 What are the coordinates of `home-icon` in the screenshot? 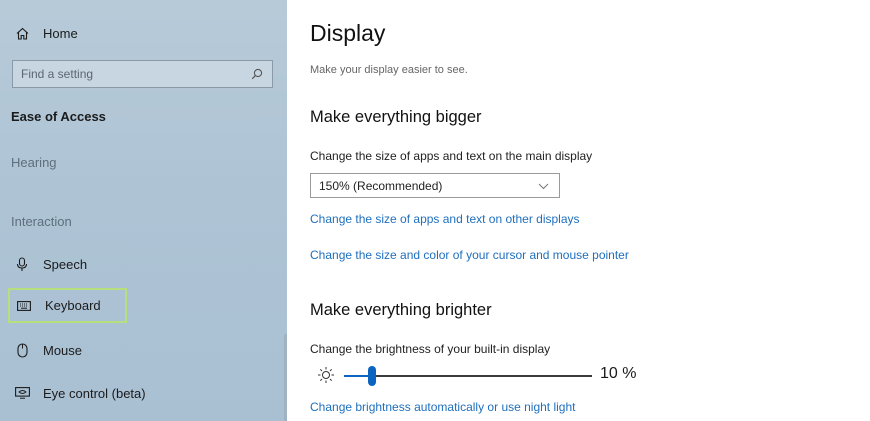 It's located at (22, 33).